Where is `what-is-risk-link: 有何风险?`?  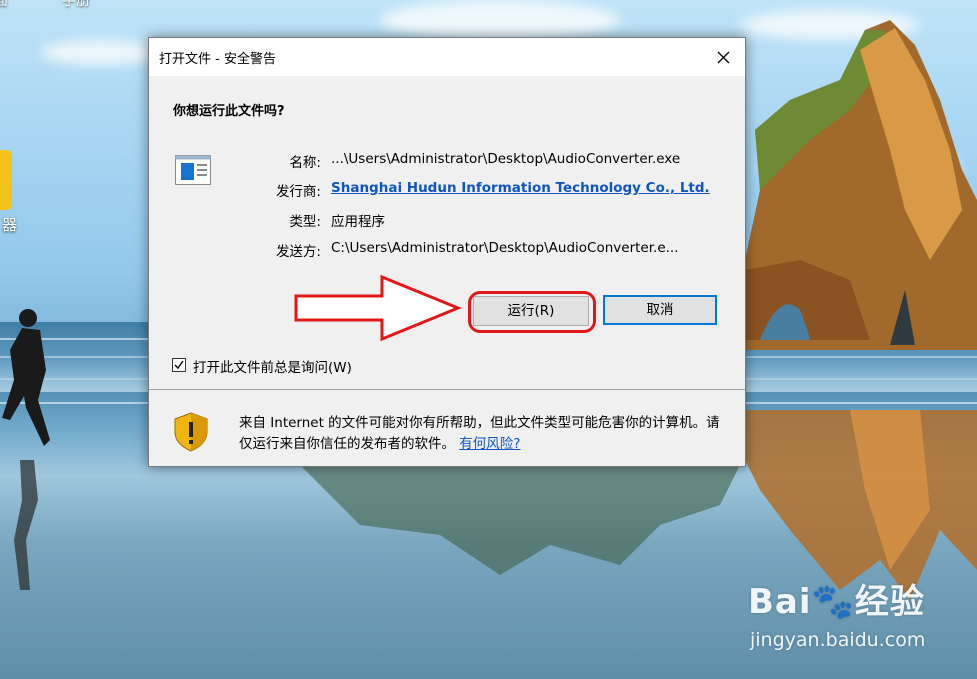
what-is-risk-link: 有何风险? is located at coordinates (489, 444).